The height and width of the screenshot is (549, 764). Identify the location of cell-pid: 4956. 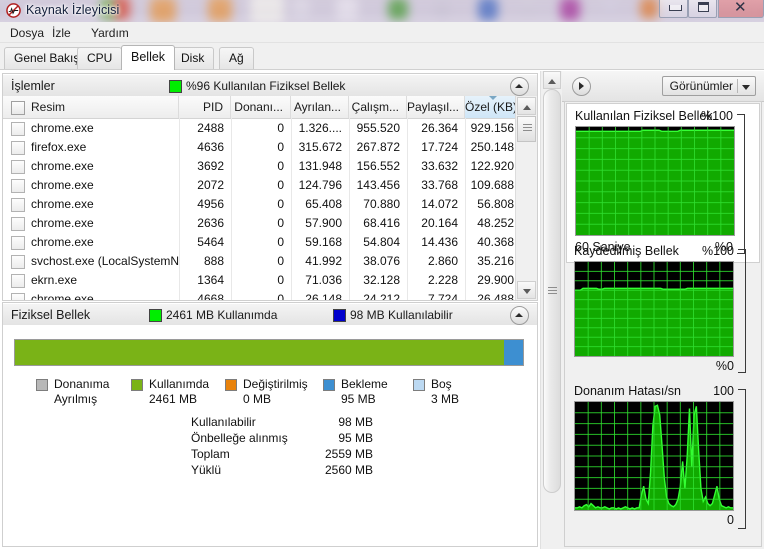
(210, 204).